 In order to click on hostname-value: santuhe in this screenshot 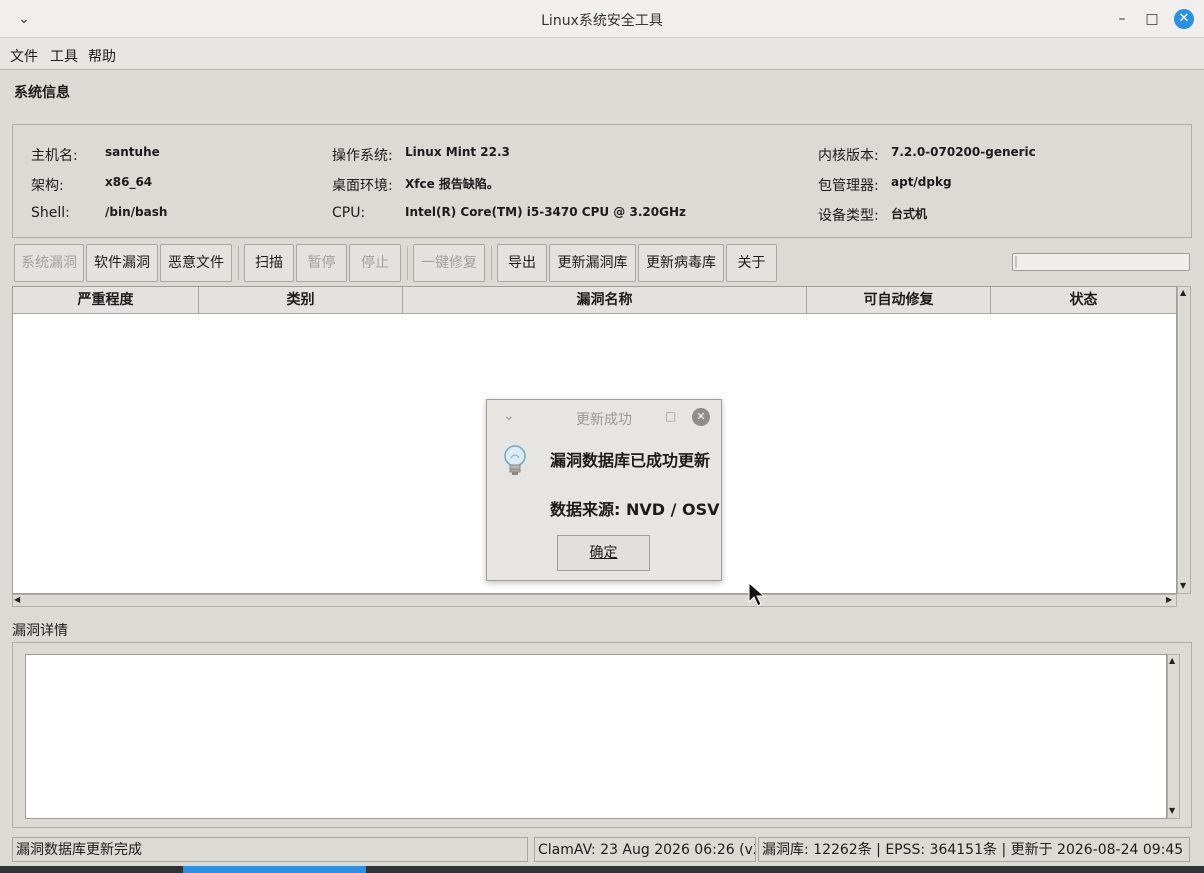, I will do `click(132, 152)`.